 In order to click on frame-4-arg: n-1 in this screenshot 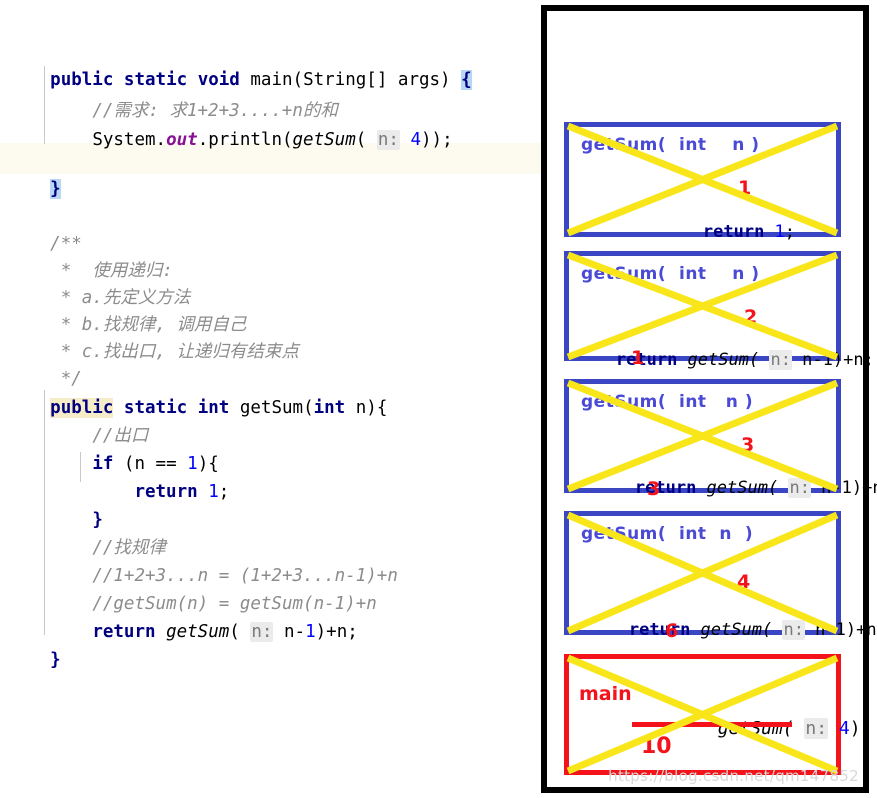, I will do `click(825, 630)`.